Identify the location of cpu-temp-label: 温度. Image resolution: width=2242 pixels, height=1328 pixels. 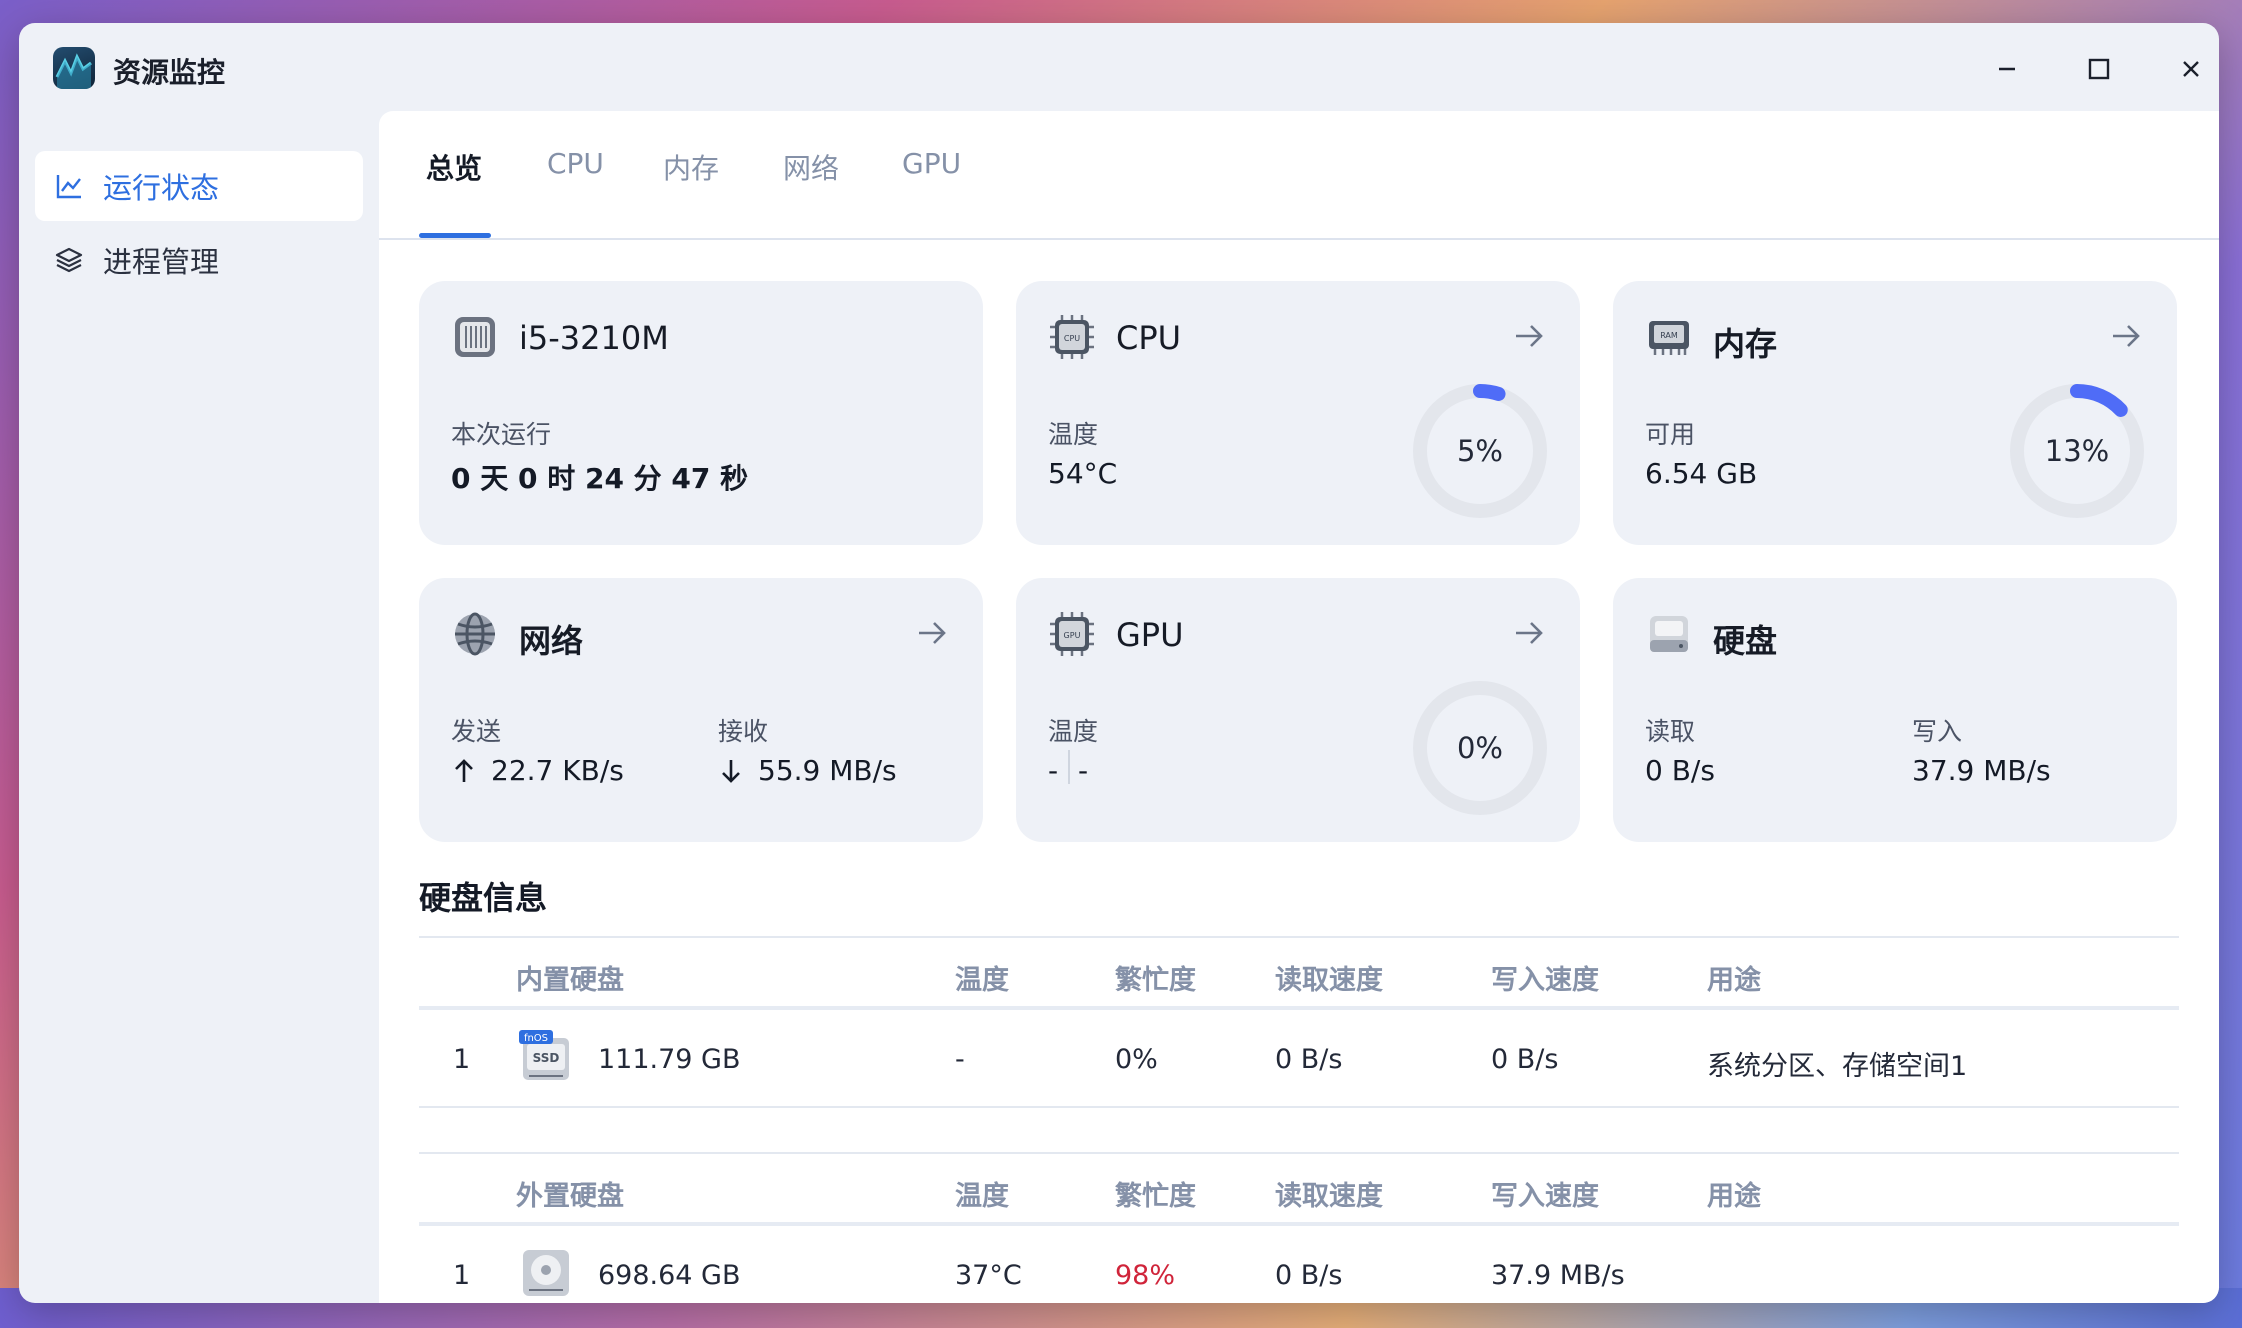
(1073, 434).